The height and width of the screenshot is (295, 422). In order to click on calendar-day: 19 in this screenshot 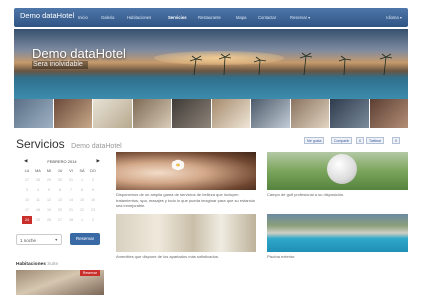, I will do `click(49, 210)`.